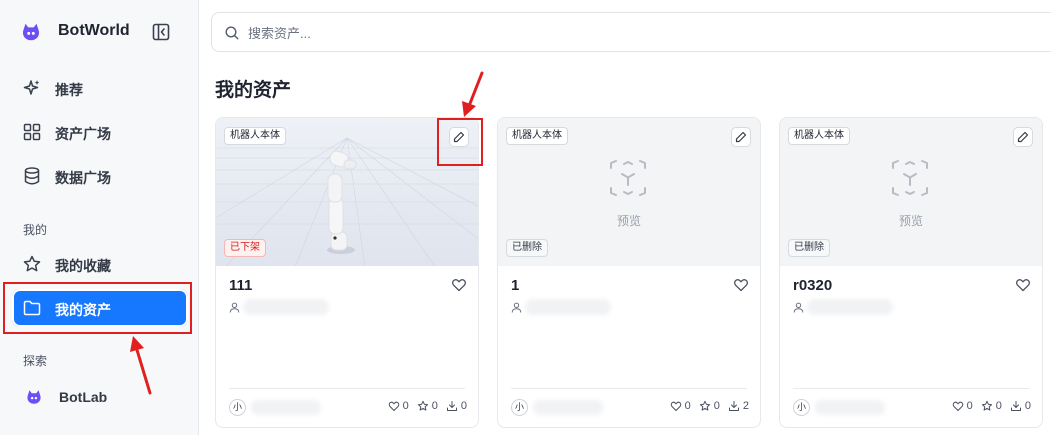 The height and width of the screenshot is (435, 1051). I want to click on page-title: 我的资产, so click(253, 90).